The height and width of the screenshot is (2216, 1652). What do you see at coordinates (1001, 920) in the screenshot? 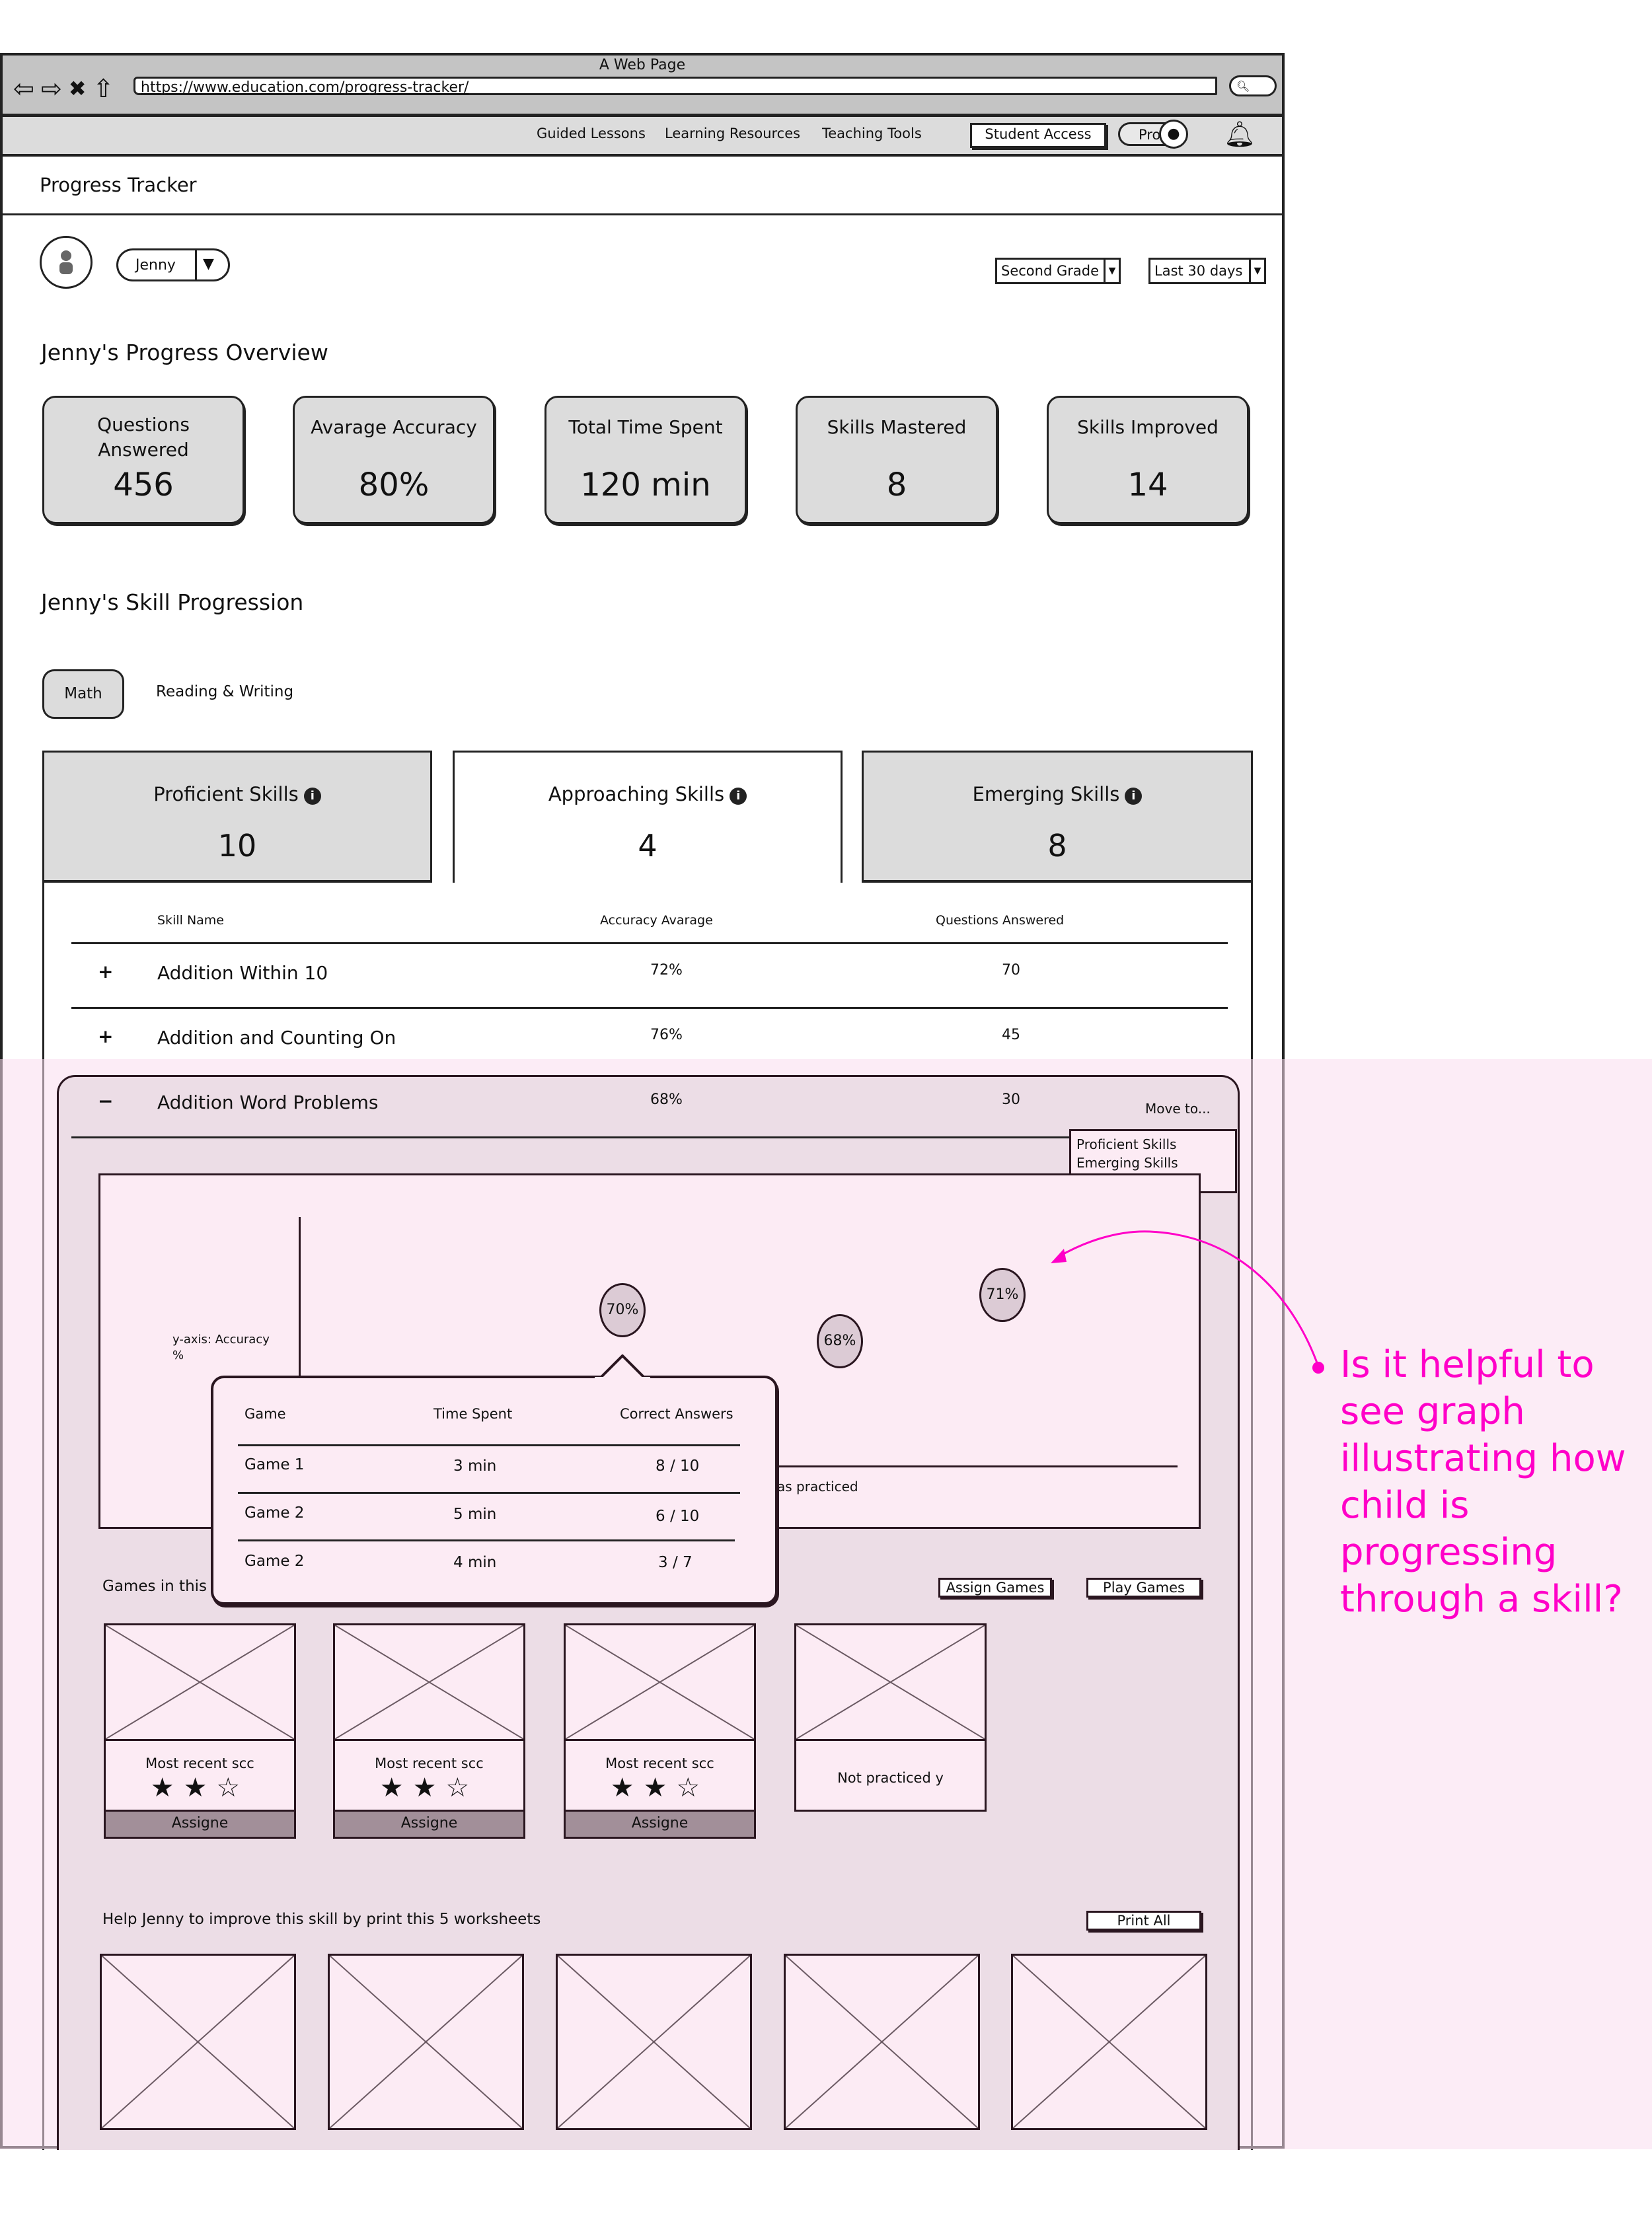
I see `column-header-questions: Questions Answered` at bounding box center [1001, 920].